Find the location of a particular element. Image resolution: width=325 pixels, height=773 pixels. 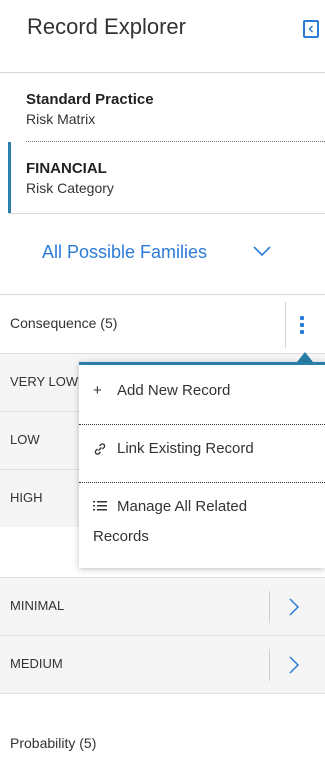

probability-section-label: Probability (5) is located at coordinates (53, 743).